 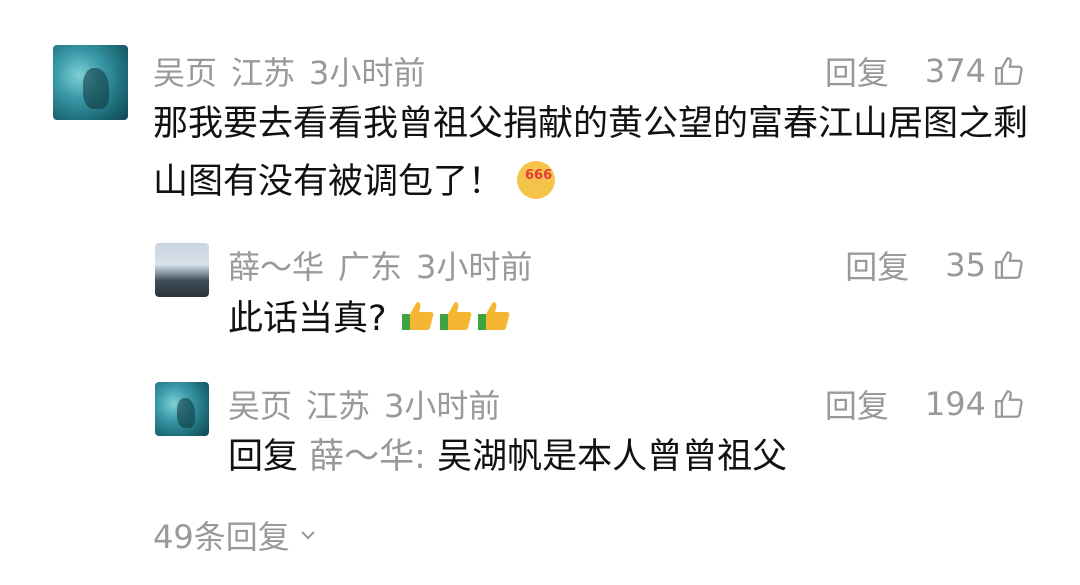 What do you see at coordinates (308, 535) in the screenshot?
I see `chevron-down-icon` at bounding box center [308, 535].